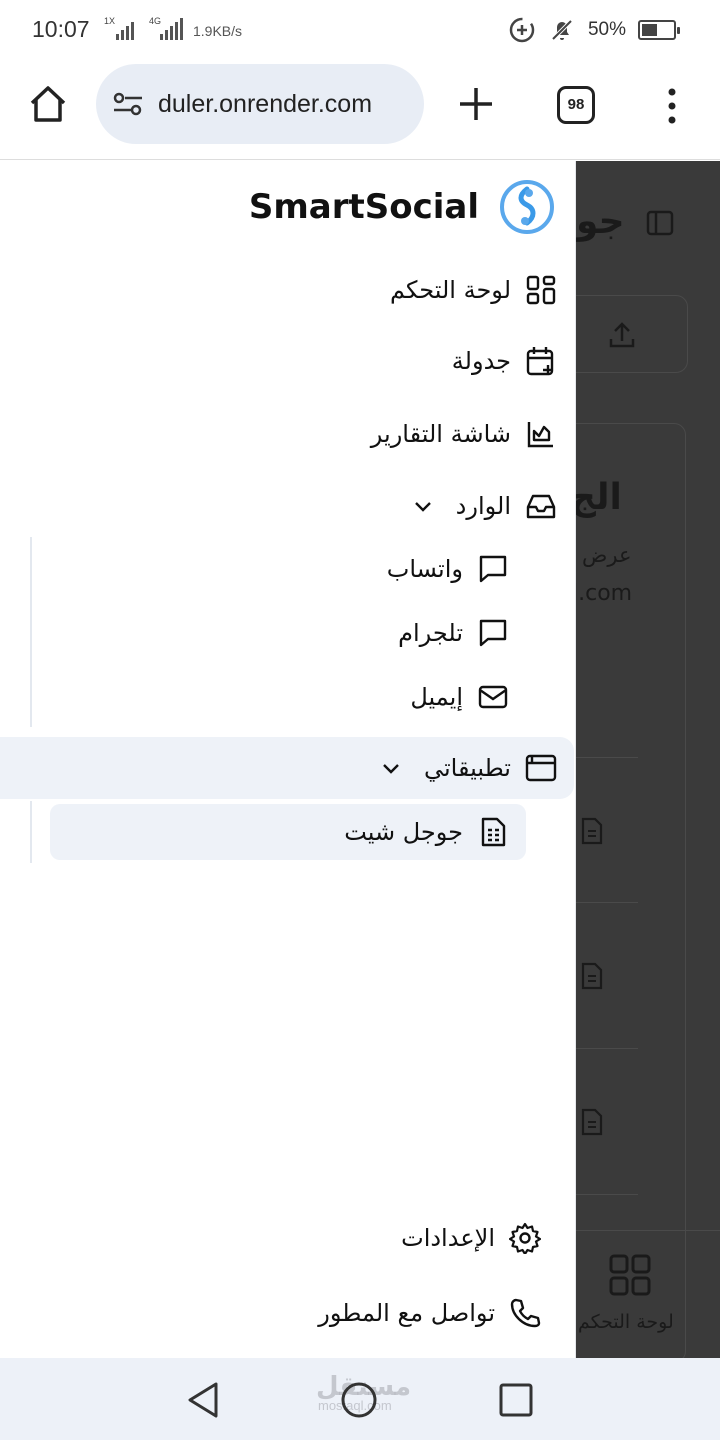  I want to click on data-saver-icon, so click(522, 30).